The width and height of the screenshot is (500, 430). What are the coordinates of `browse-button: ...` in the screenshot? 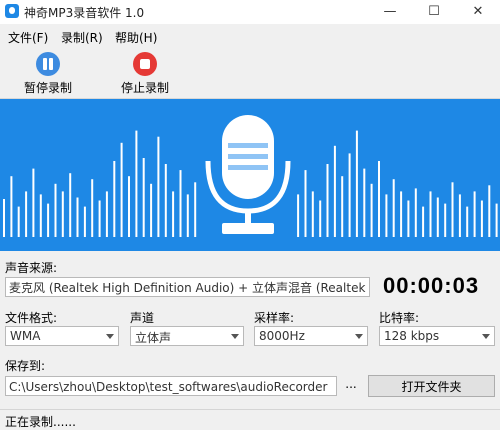 It's located at (351, 386).